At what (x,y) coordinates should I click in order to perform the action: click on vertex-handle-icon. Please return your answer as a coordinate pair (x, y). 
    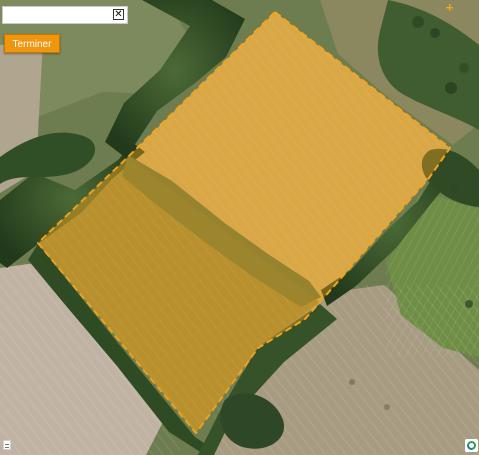
    Looking at the image, I should click on (449, 5).